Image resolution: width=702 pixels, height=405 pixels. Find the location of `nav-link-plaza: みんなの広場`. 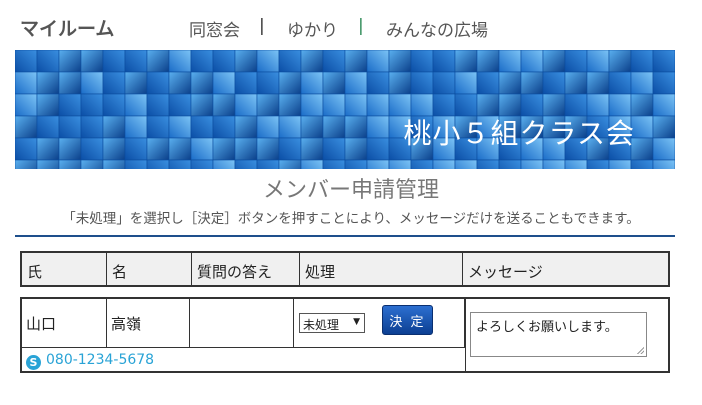

nav-link-plaza: みんなの広場 is located at coordinates (437, 28).